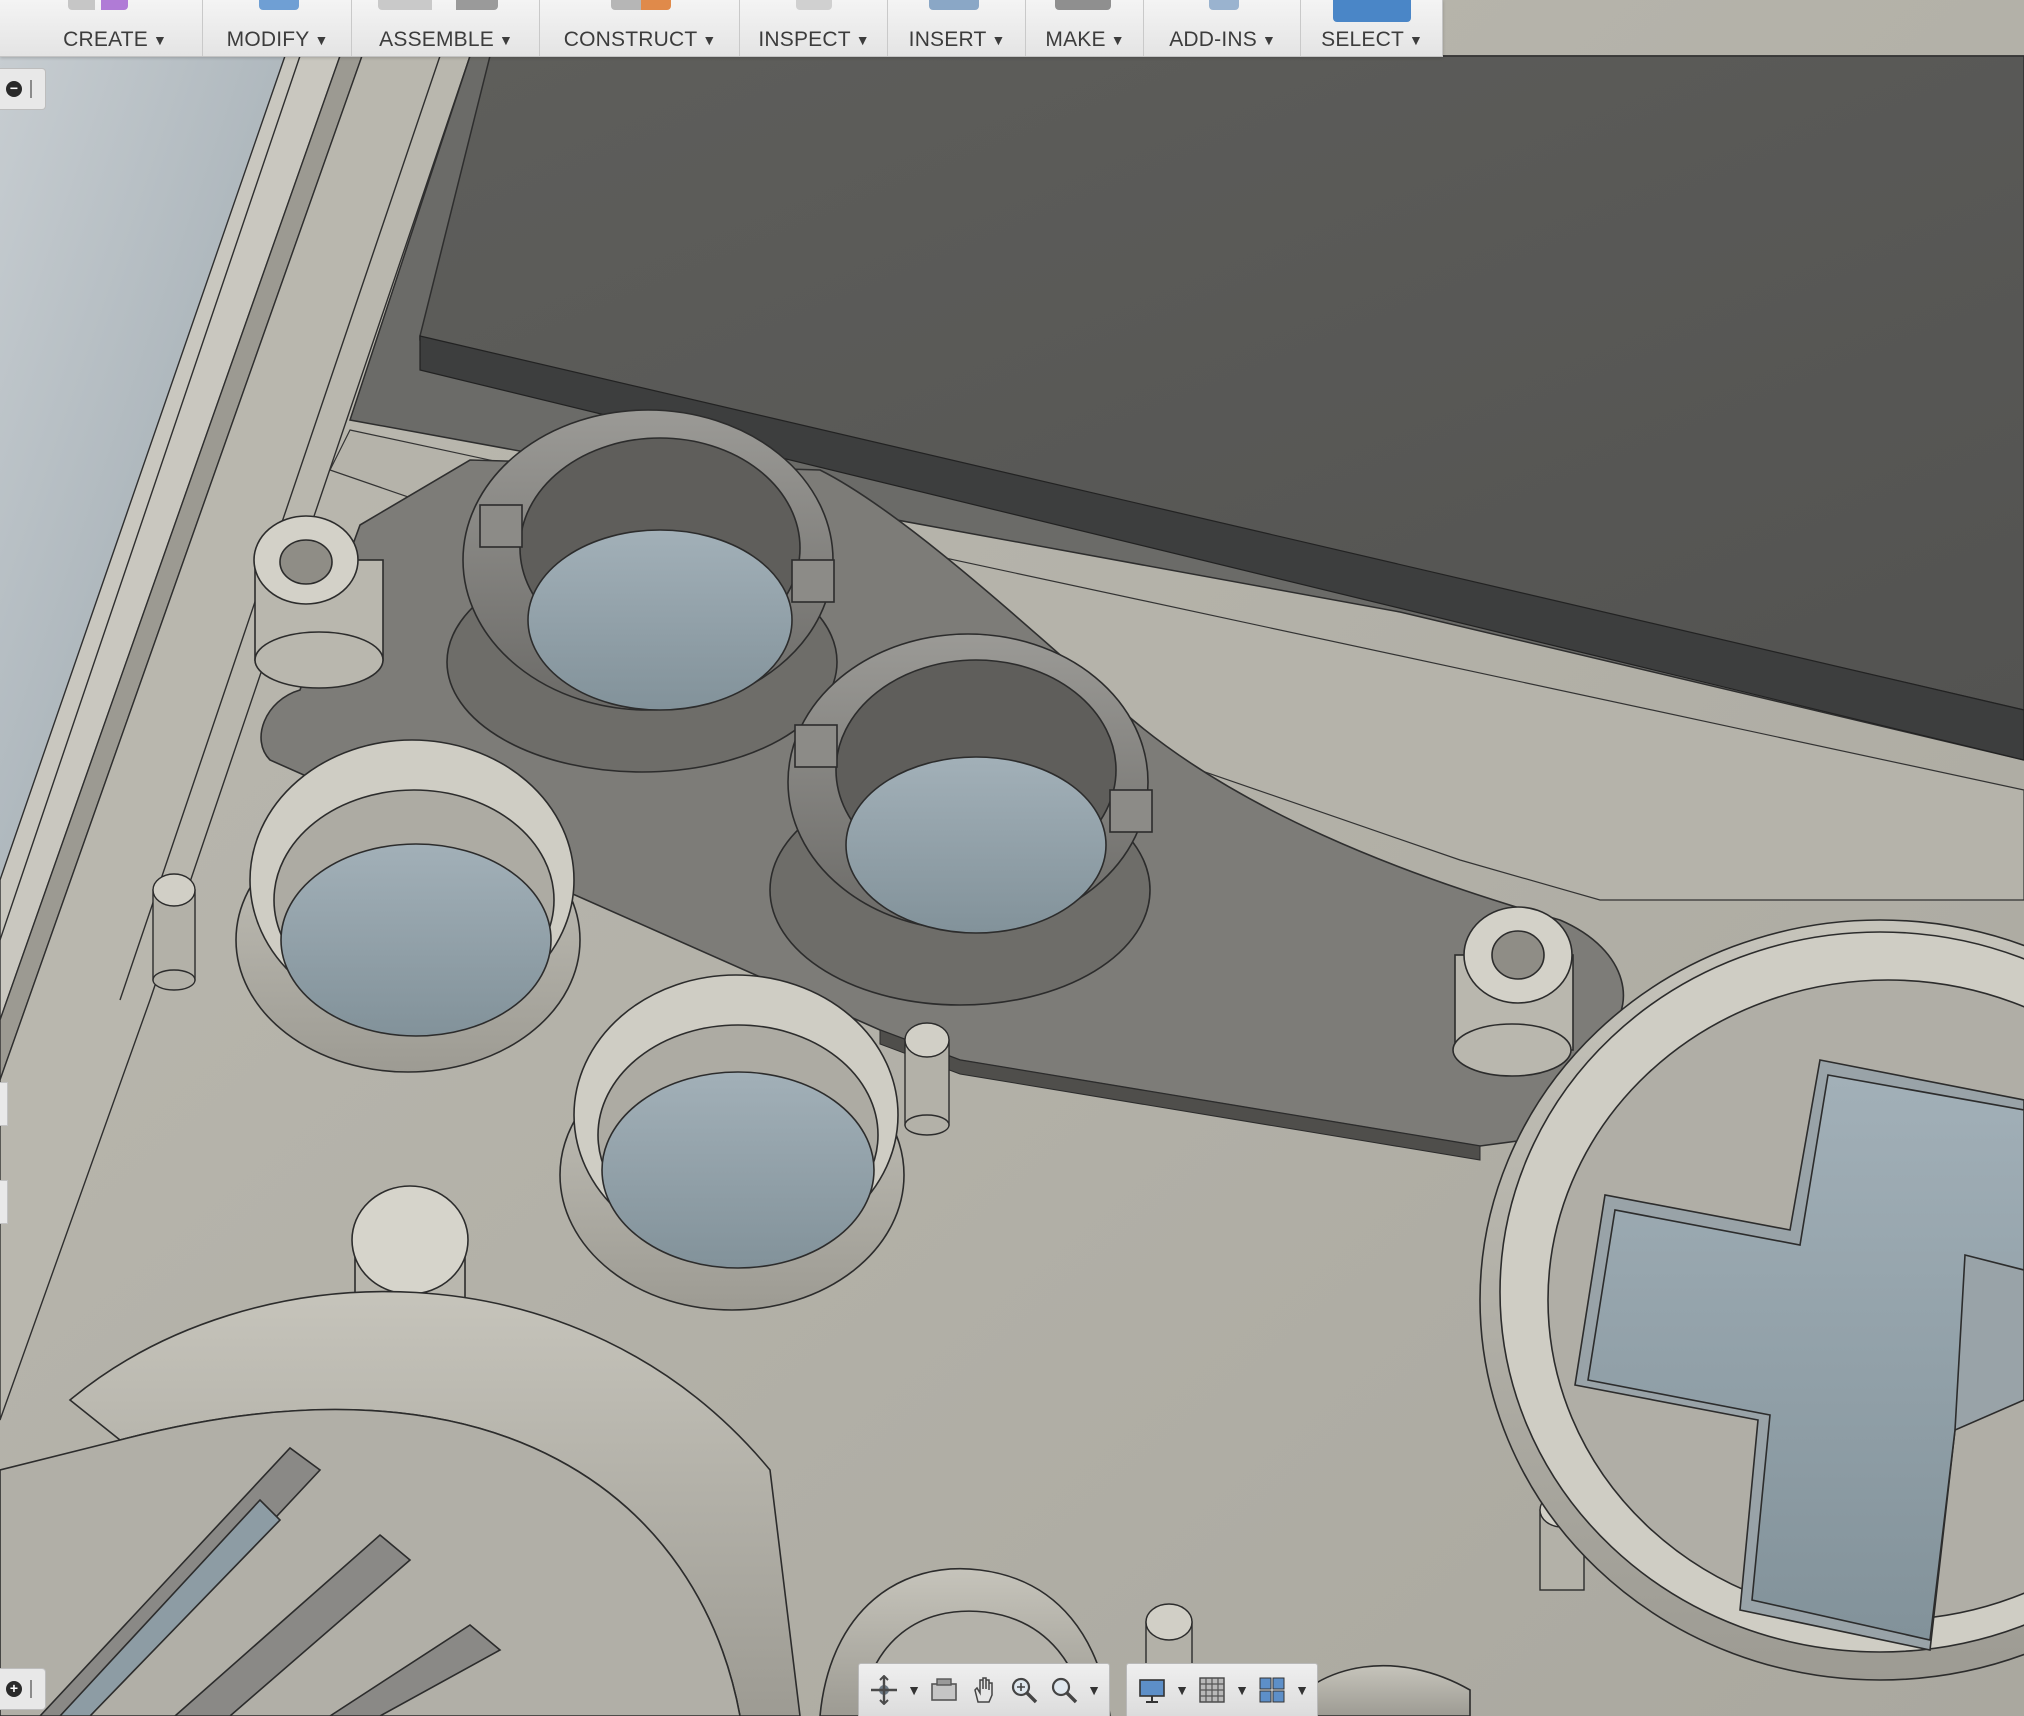  I want to click on display-tools: ▼ ▼ ▼, so click(1222, 1689).